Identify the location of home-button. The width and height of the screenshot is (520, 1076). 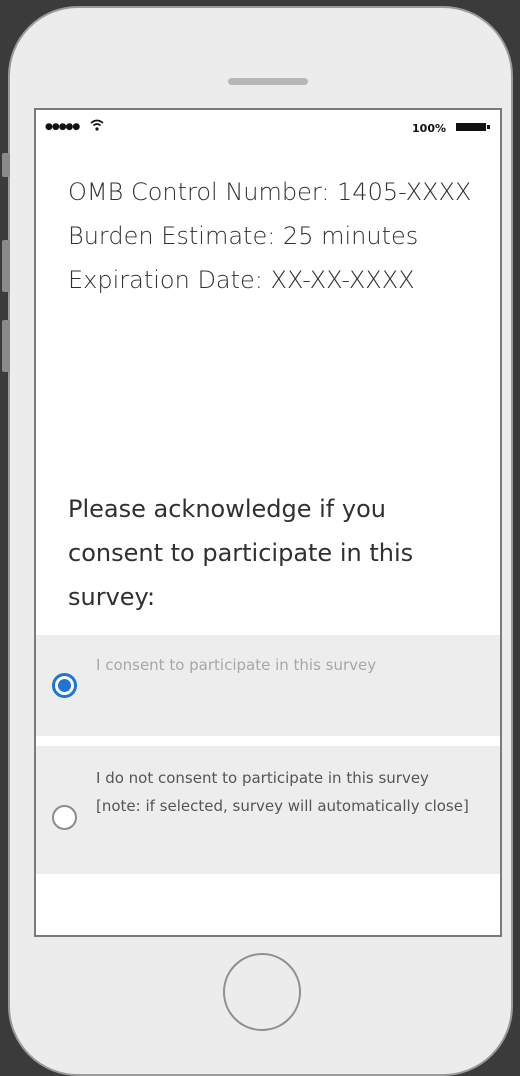
(262, 992).